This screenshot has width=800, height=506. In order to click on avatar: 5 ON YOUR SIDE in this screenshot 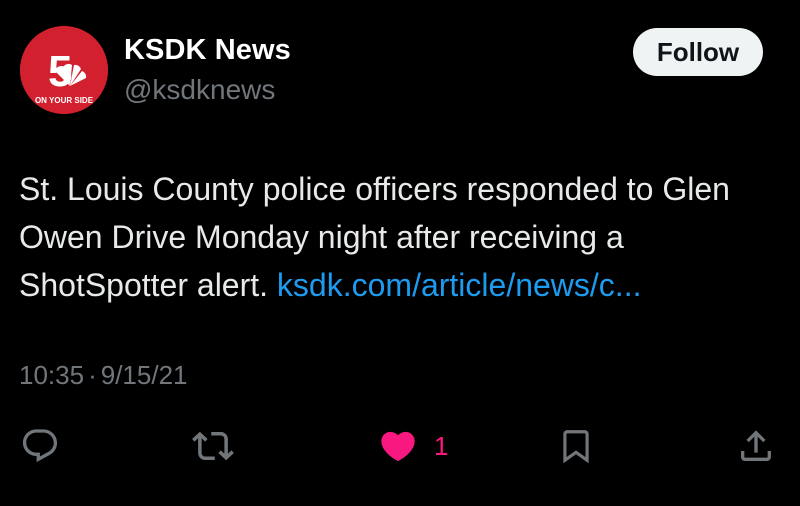, I will do `click(64, 70)`.